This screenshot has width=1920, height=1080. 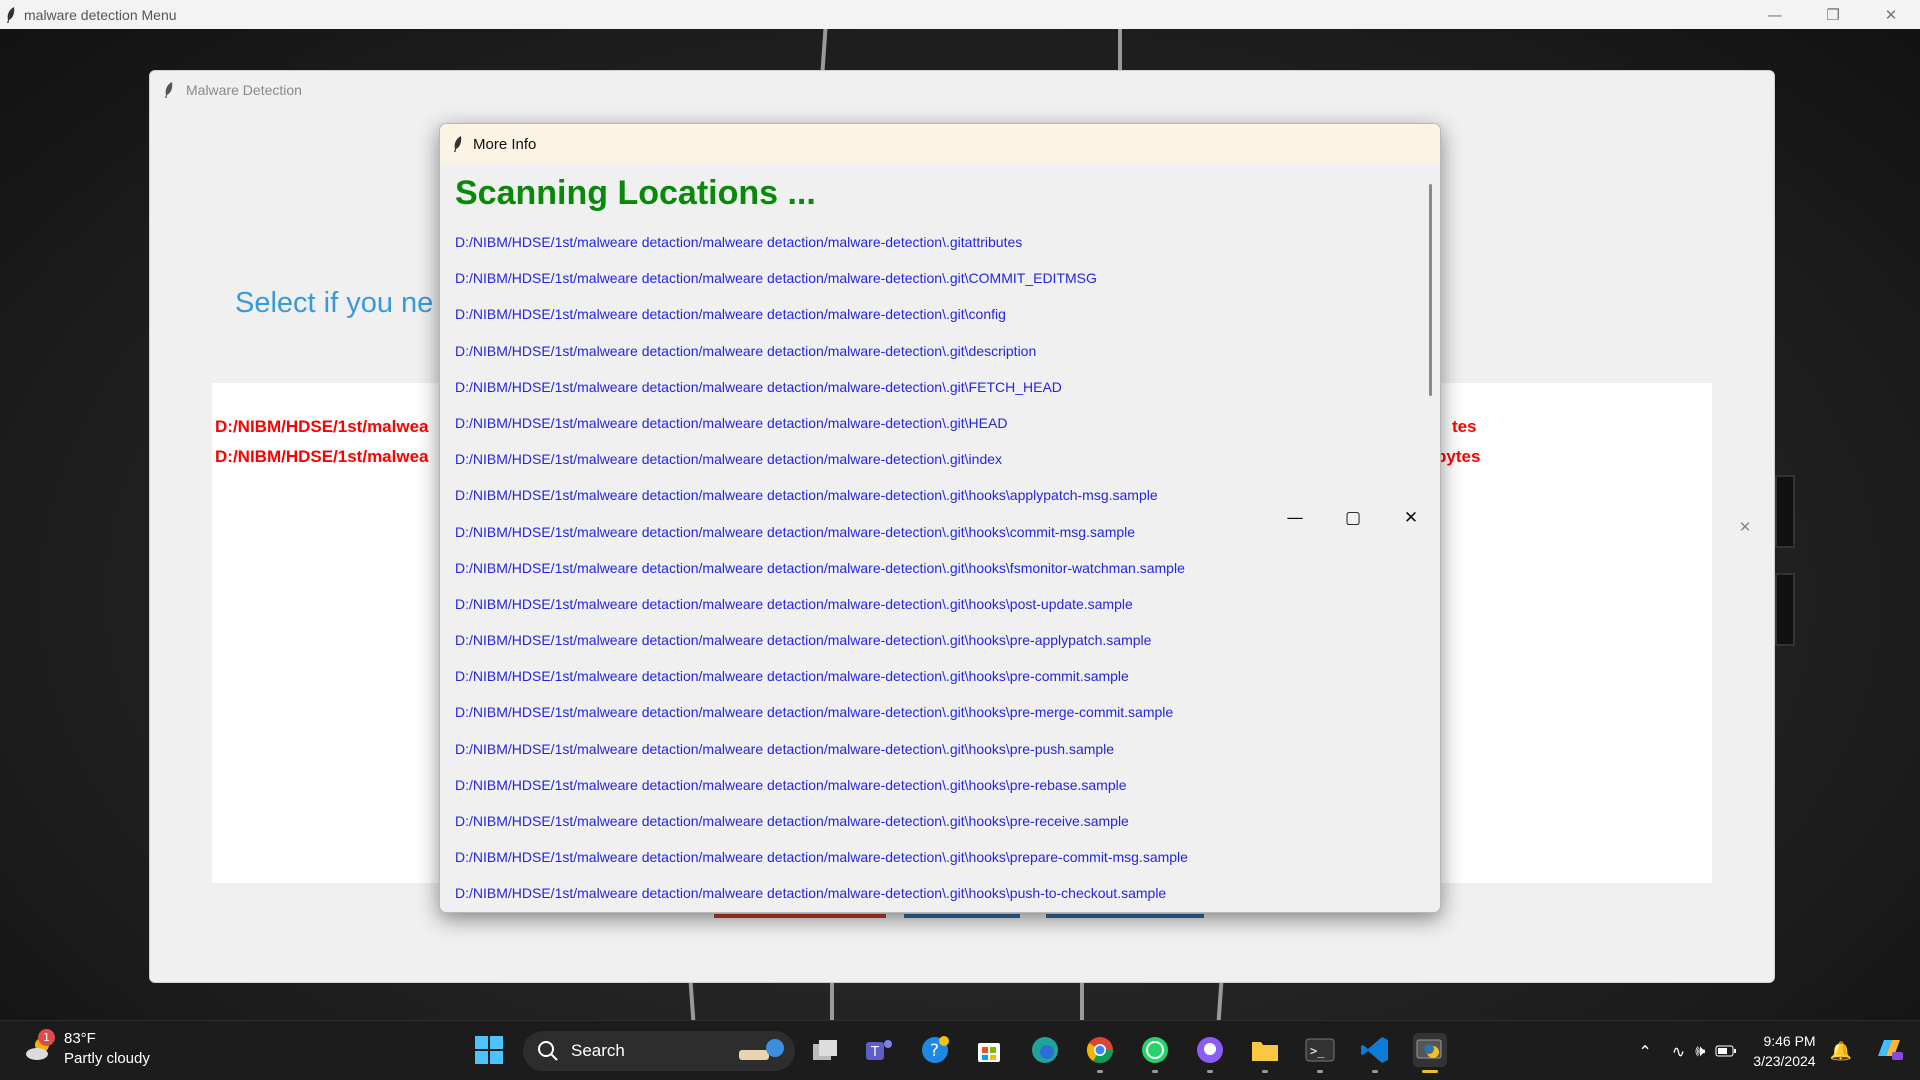 I want to click on restore-button: ❐, so click(x=1833, y=14).